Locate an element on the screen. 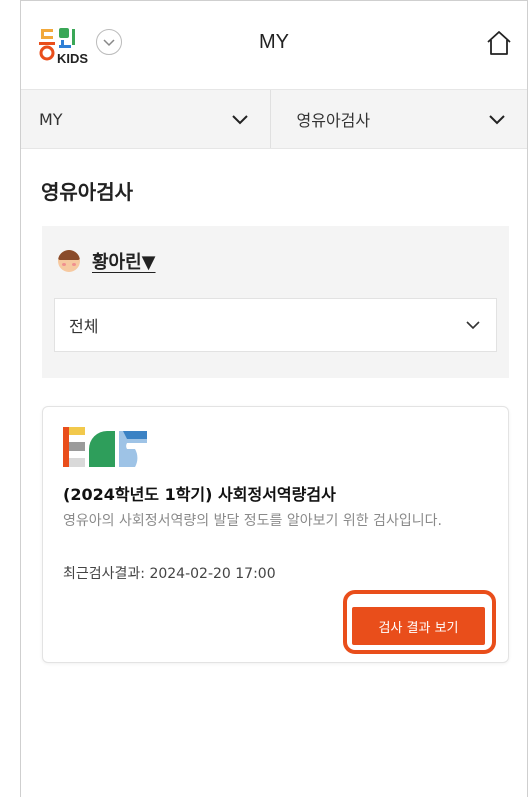 This screenshot has height=797, width=532. last-result-date: 최근검사결과: 2024-02-20 17:00 is located at coordinates (169, 574).